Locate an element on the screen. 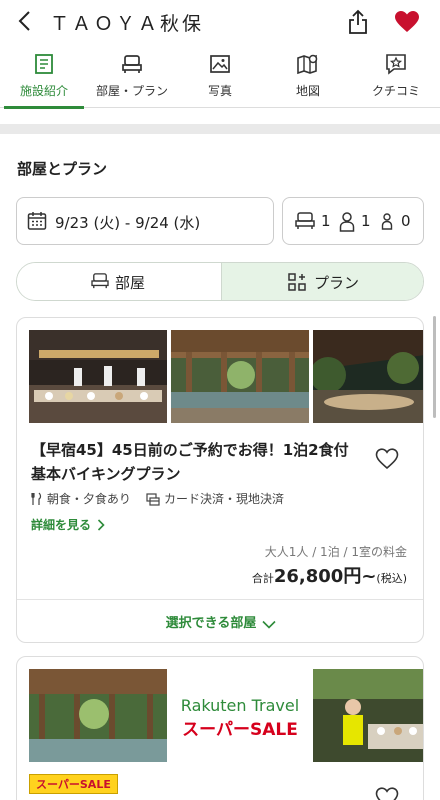  rooms-plans-toggle: 部屋 プラン is located at coordinates (220, 281).